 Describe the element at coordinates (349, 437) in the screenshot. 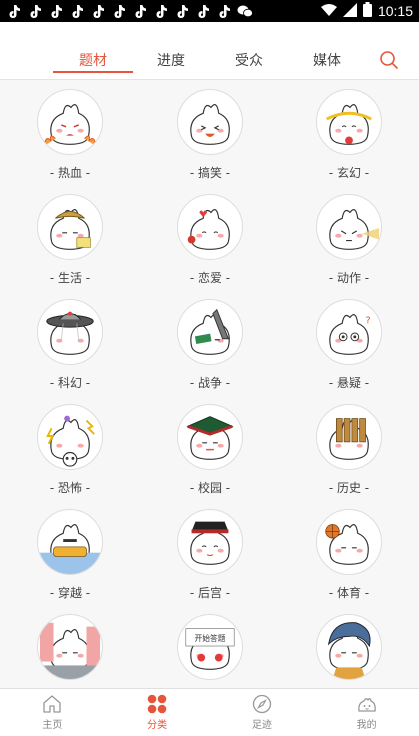

I see `history-bun-icon` at that location.